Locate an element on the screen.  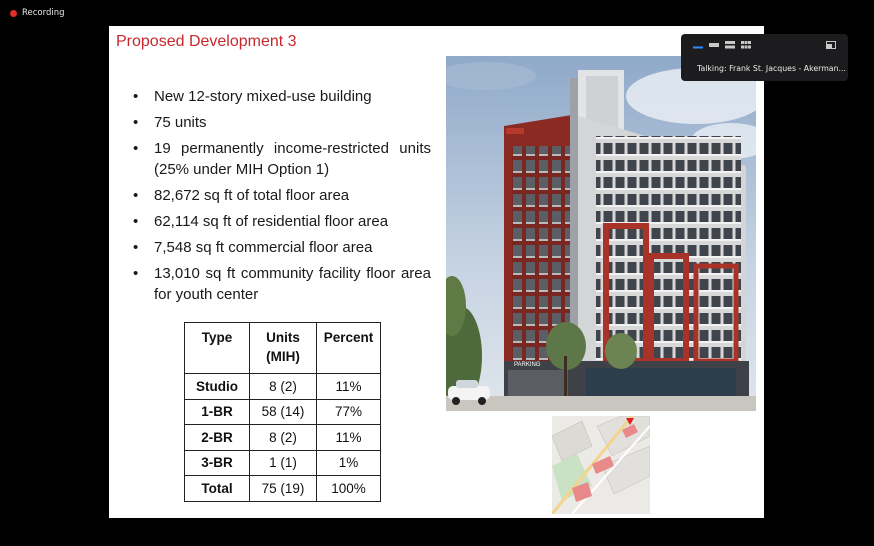
table-header-row: Type Units (MIH) Percent is located at coordinates (282, 348).